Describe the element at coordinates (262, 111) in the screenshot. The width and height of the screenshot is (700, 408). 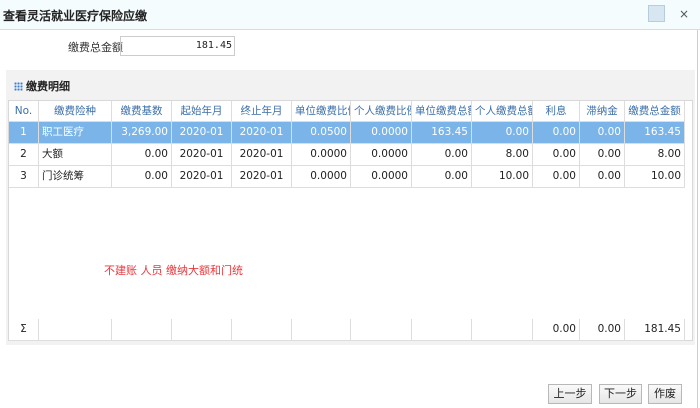
I see `table-cell: 终止年月` at that location.